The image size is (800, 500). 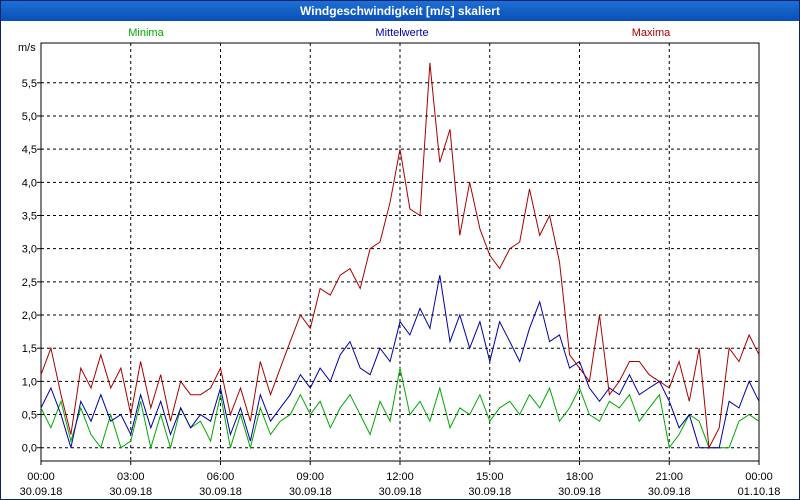 I want to click on legend-minima: Minima, so click(x=146, y=33).